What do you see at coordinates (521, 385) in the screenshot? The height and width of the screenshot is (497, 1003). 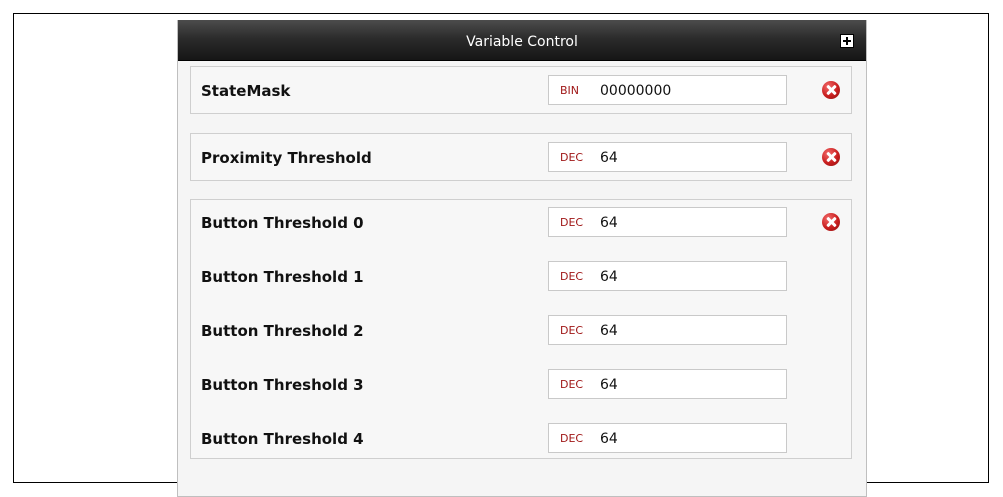 I see `variable-row: Button Threshold 3 DEC 64` at bounding box center [521, 385].